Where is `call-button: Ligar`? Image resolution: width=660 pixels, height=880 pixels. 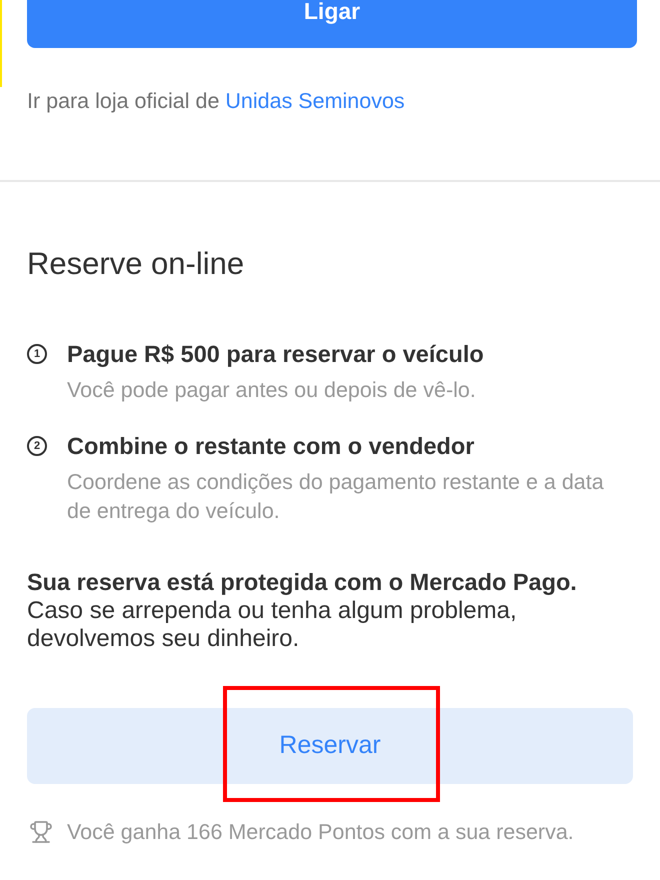 call-button: Ligar is located at coordinates (332, 24).